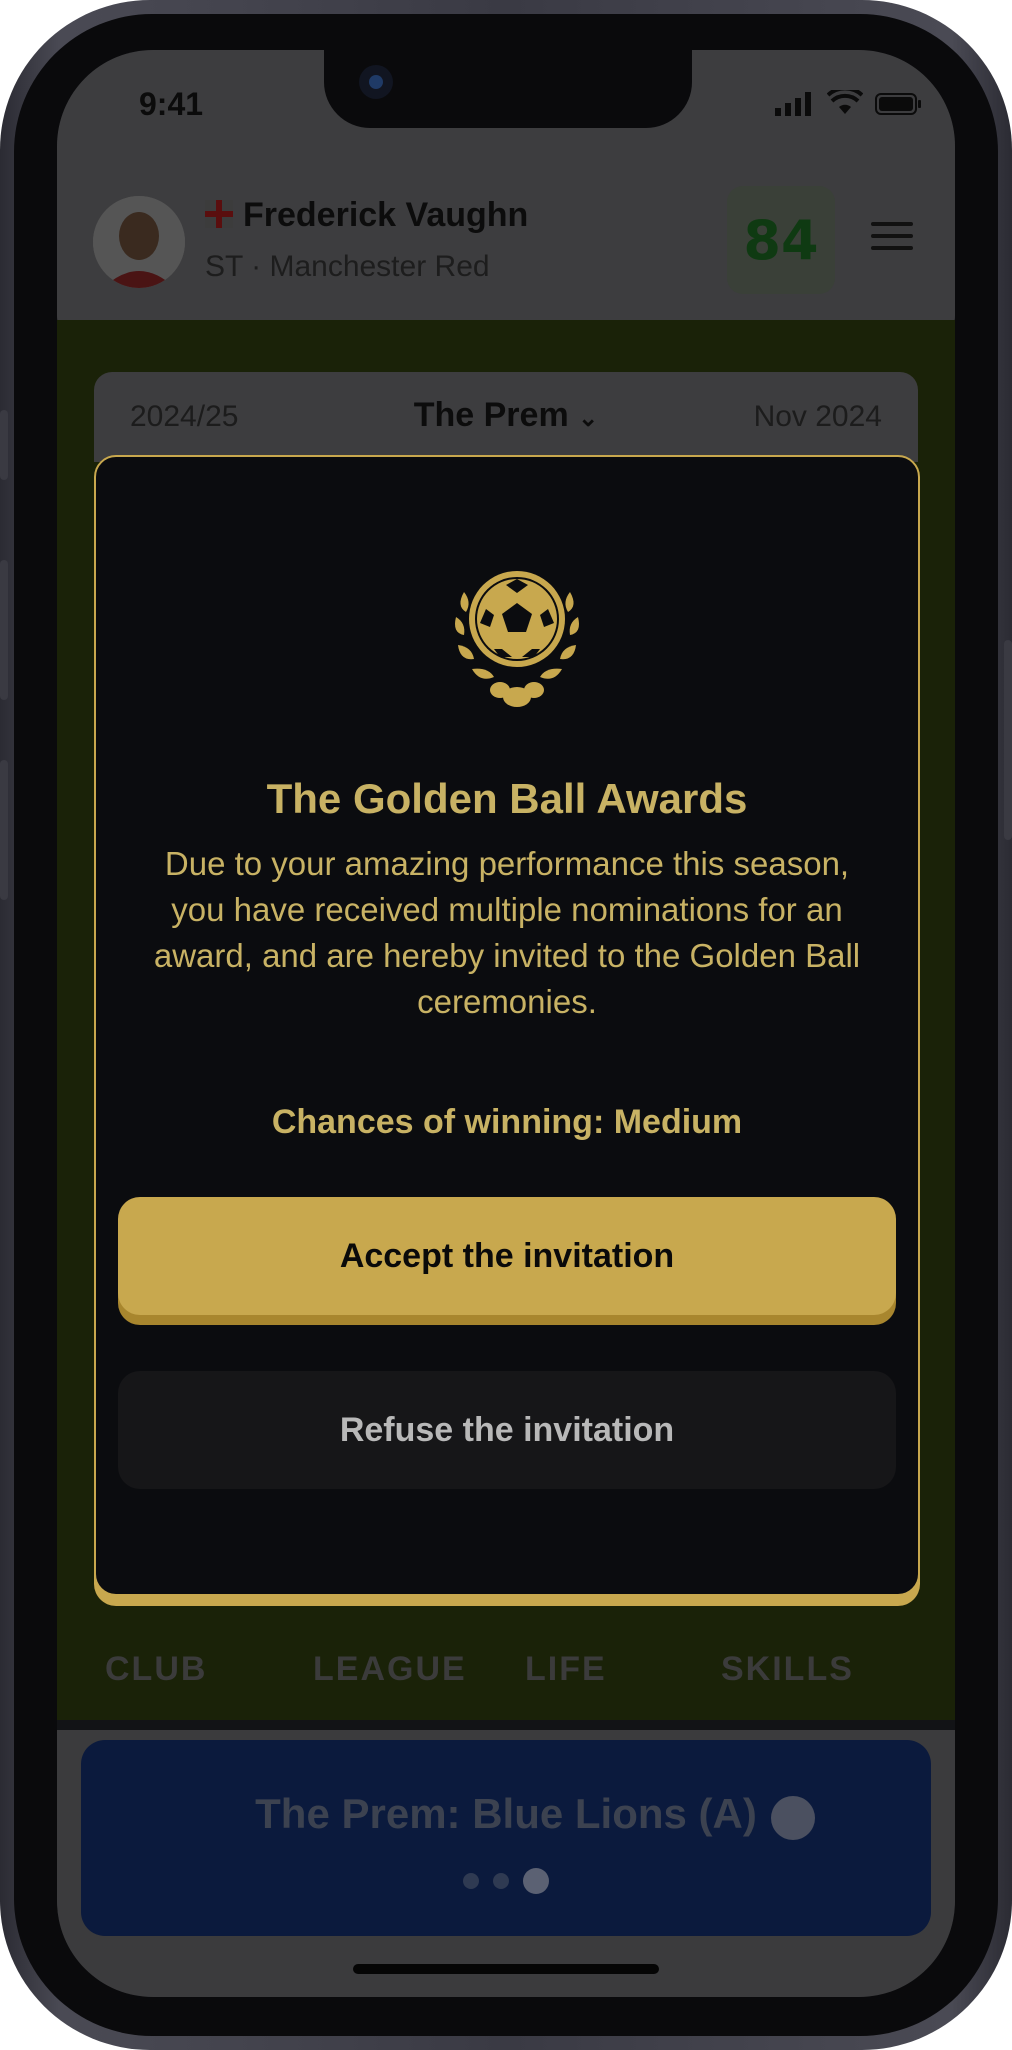  What do you see at coordinates (506, 1969) in the screenshot?
I see `home-indicator` at bounding box center [506, 1969].